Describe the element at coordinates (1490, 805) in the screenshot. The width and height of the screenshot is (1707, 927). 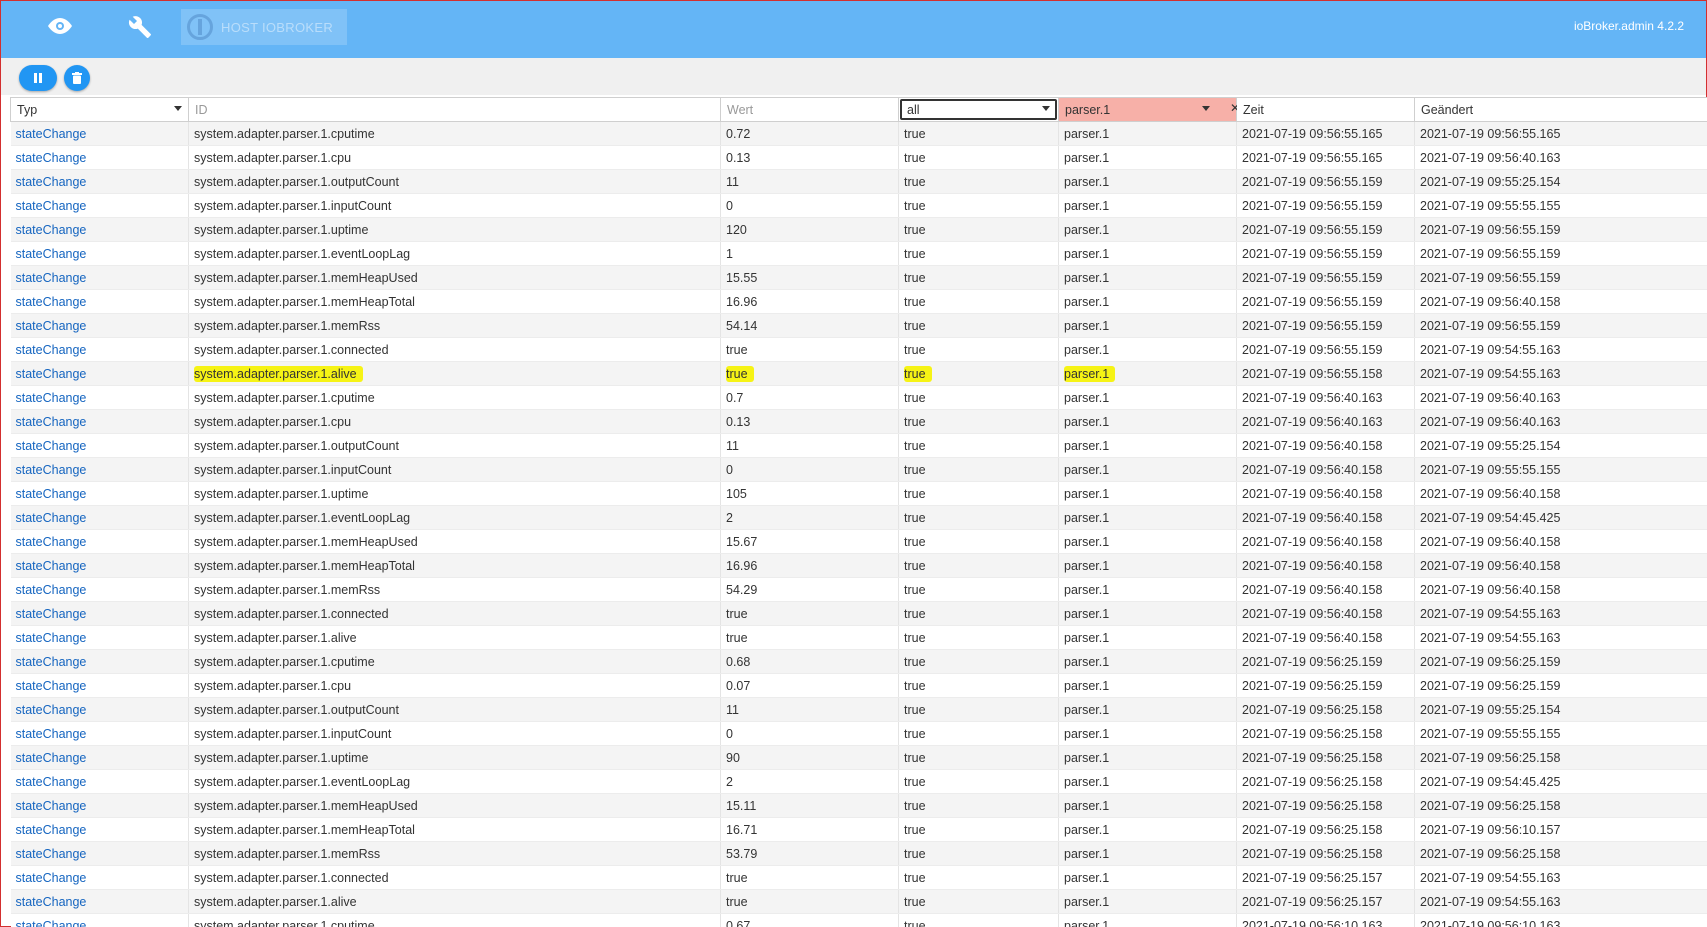
I see `last-changed: 2021-07-19 09:56:25.158` at that location.